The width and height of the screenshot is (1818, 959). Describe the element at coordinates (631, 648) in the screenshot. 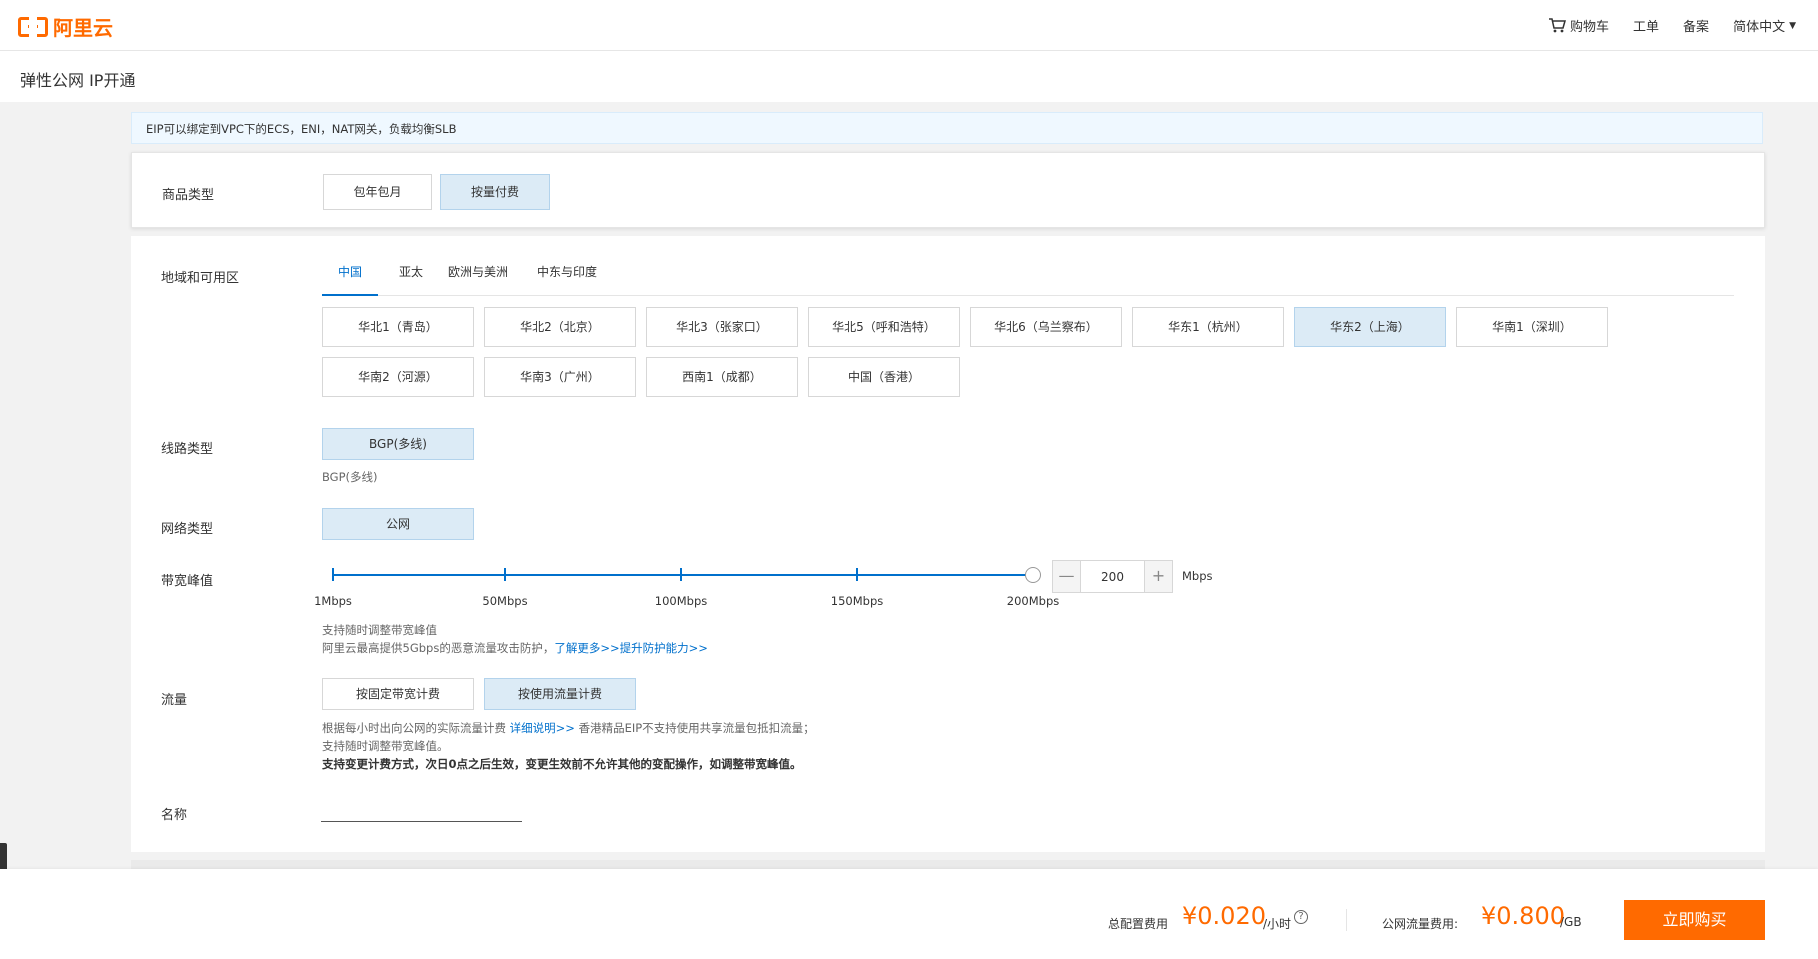

I see `protection-link: 了解更多>>提升防护能力>>` at that location.